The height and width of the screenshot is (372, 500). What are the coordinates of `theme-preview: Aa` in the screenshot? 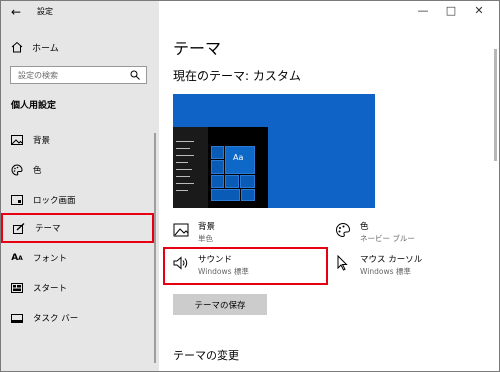 It's located at (274, 151).